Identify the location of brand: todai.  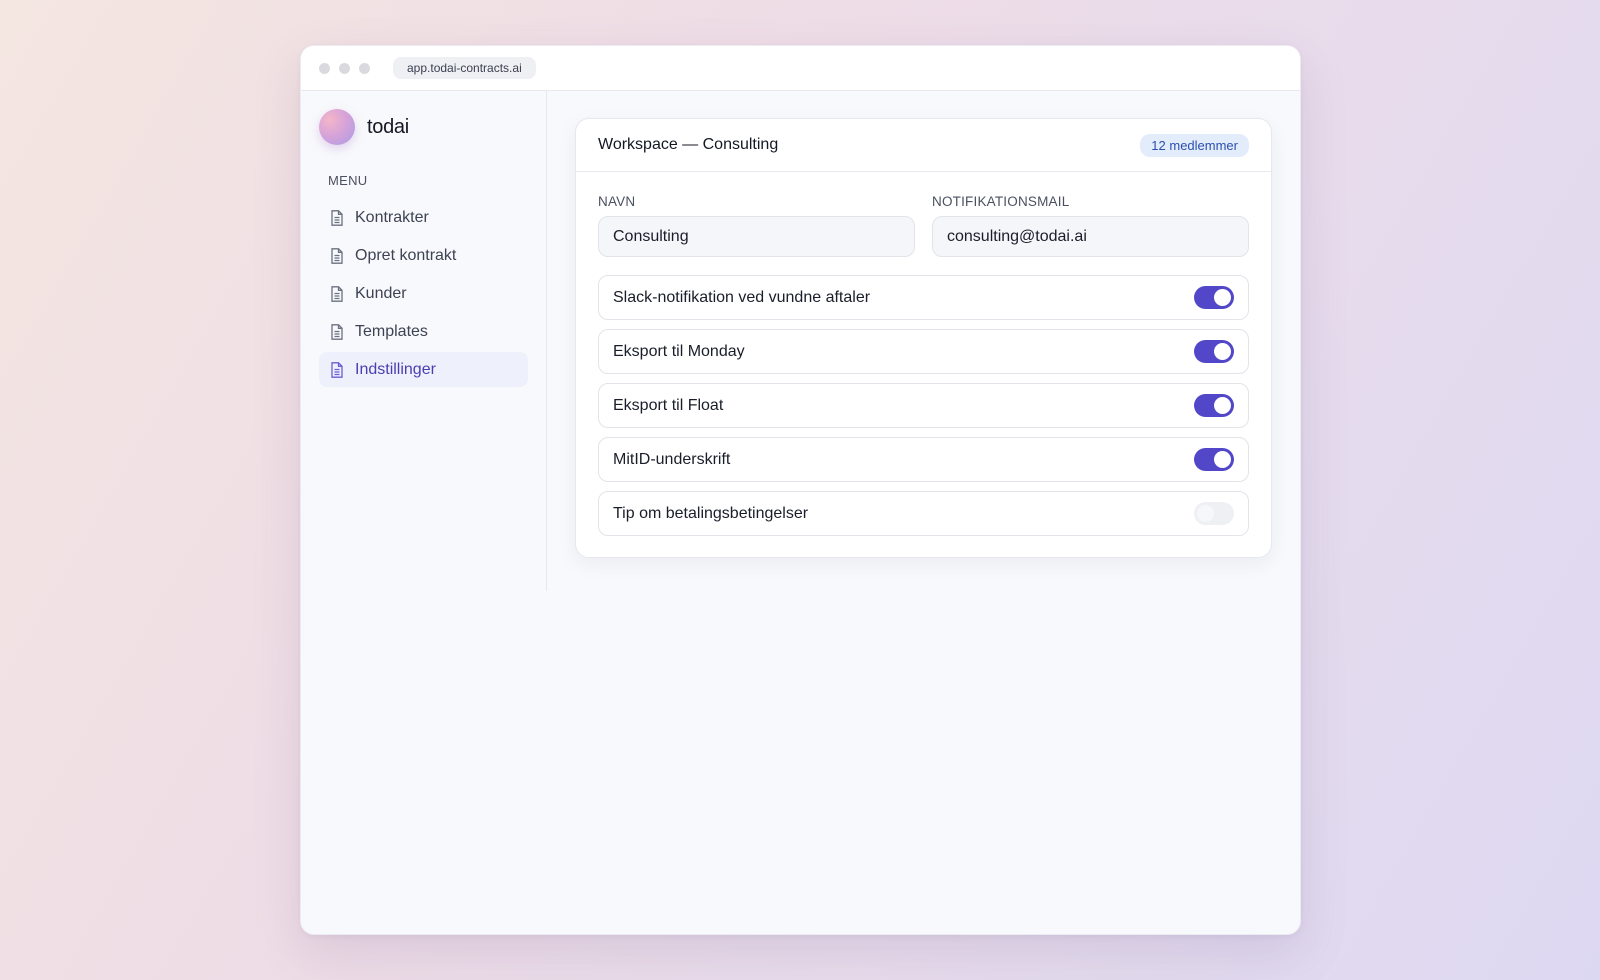
(423, 127).